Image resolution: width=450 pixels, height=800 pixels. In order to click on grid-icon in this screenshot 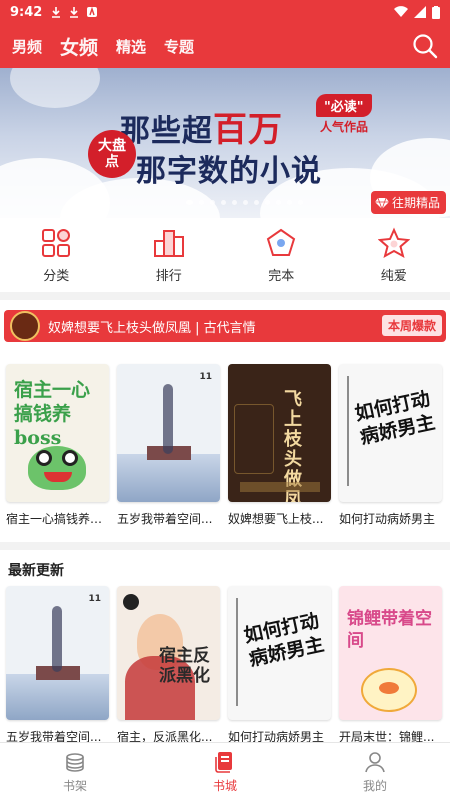, I will do `click(56, 242)`.